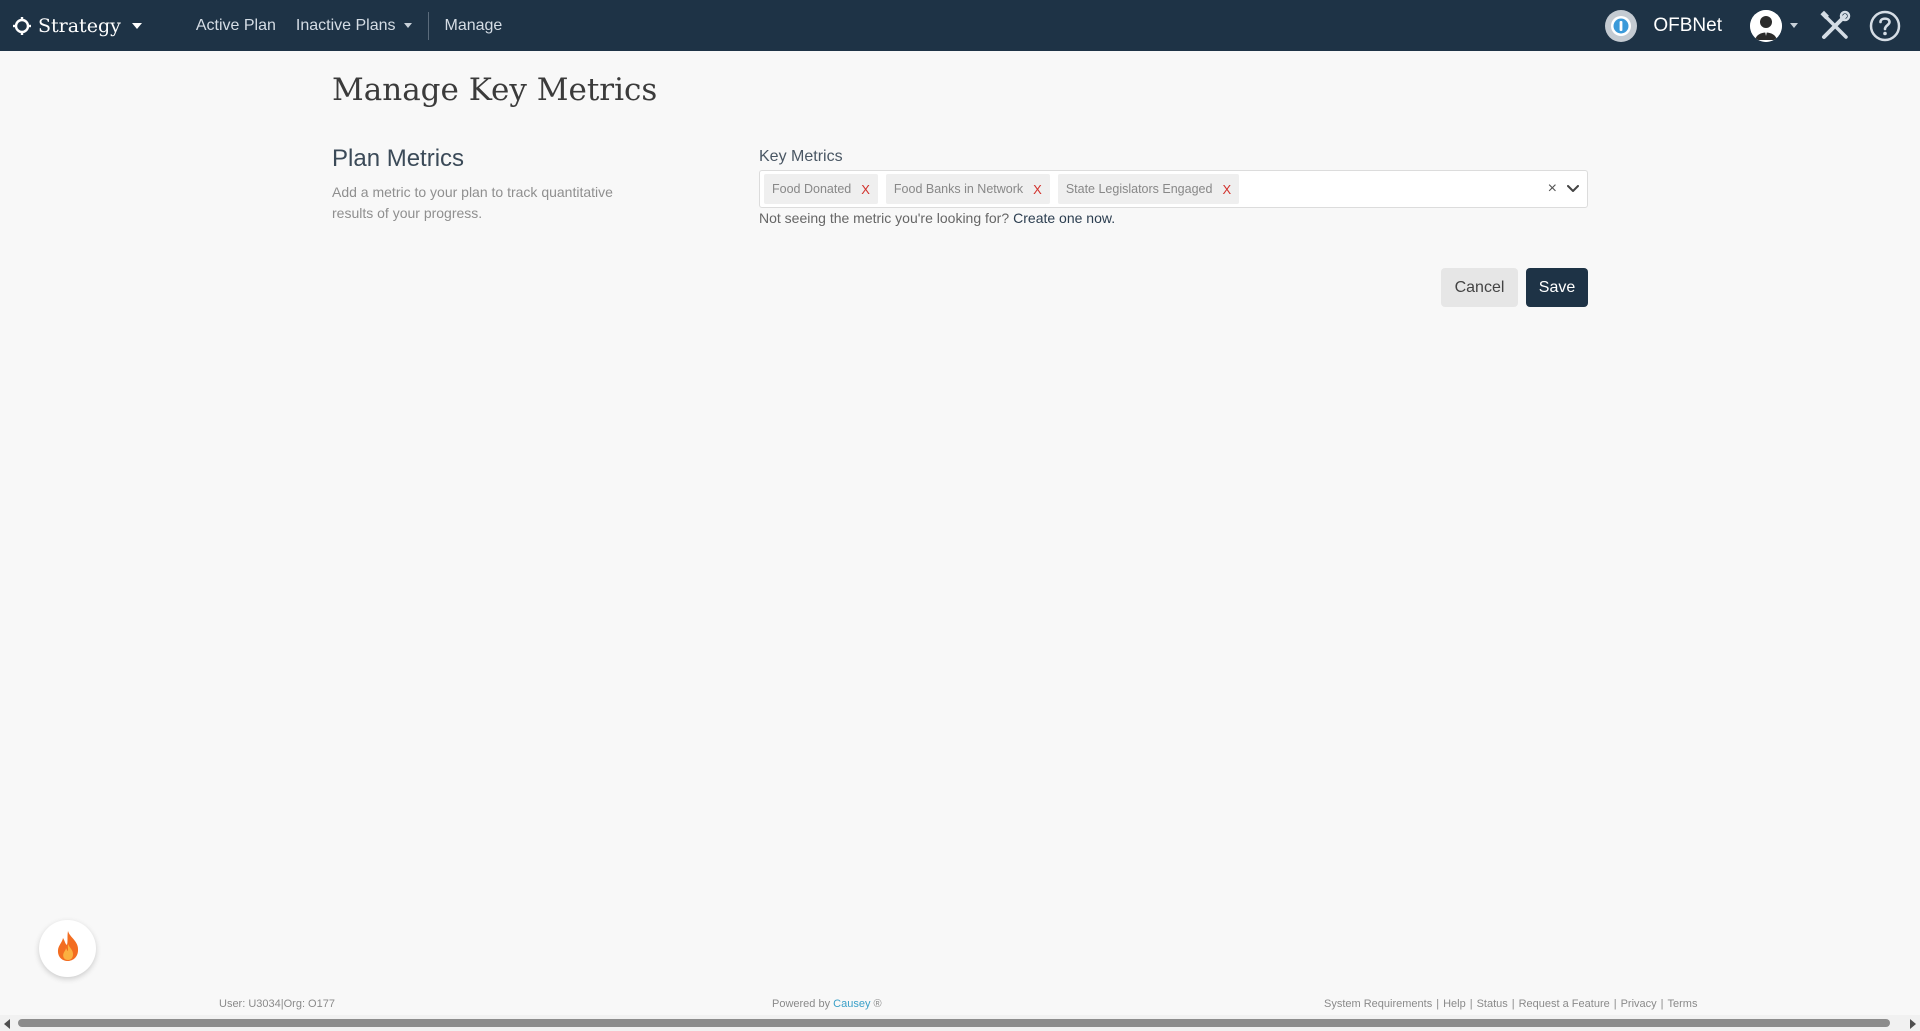 The width and height of the screenshot is (1920, 1031). What do you see at coordinates (345, 25) in the screenshot?
I see `nav-inactive-plans-label: Inactive Plans` at bounding box center [345, 25].